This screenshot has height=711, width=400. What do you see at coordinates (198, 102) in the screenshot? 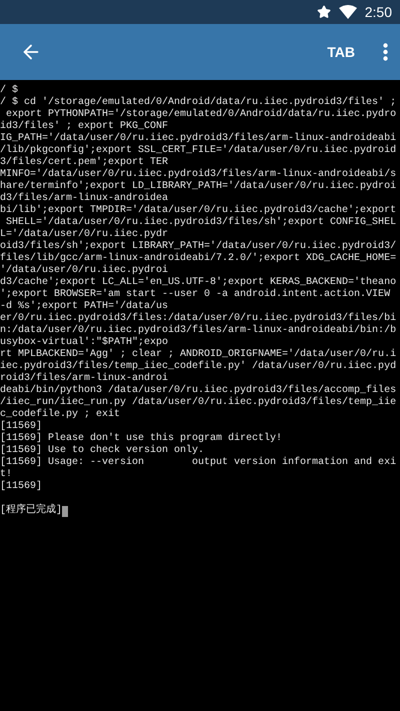
I see `terminal-line: / $ cd '/storage/emulated/0/Android/data/ru.iiec.pydroid3/files' ;` at bounding box center [198, 102].